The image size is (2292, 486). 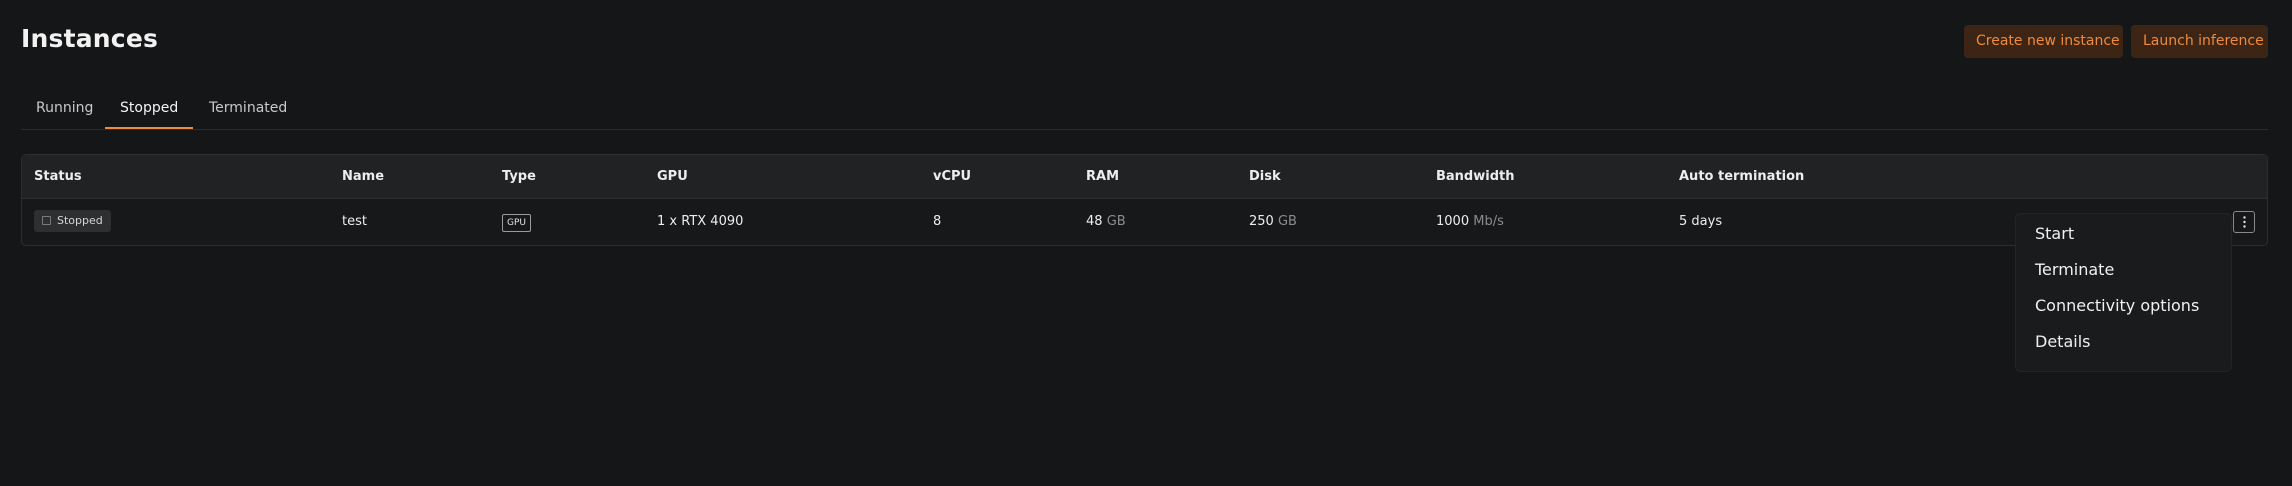 I want to click on column-header-auto-termination: Auto termination, so click(x=1742, y=176).